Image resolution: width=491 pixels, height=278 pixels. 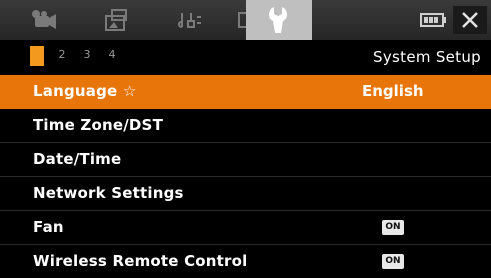 What do you see at coordinates (245, 194) in the screenshot?
I see `menu-item-network-settings: Network Settings` at bounding box center [245, 194].